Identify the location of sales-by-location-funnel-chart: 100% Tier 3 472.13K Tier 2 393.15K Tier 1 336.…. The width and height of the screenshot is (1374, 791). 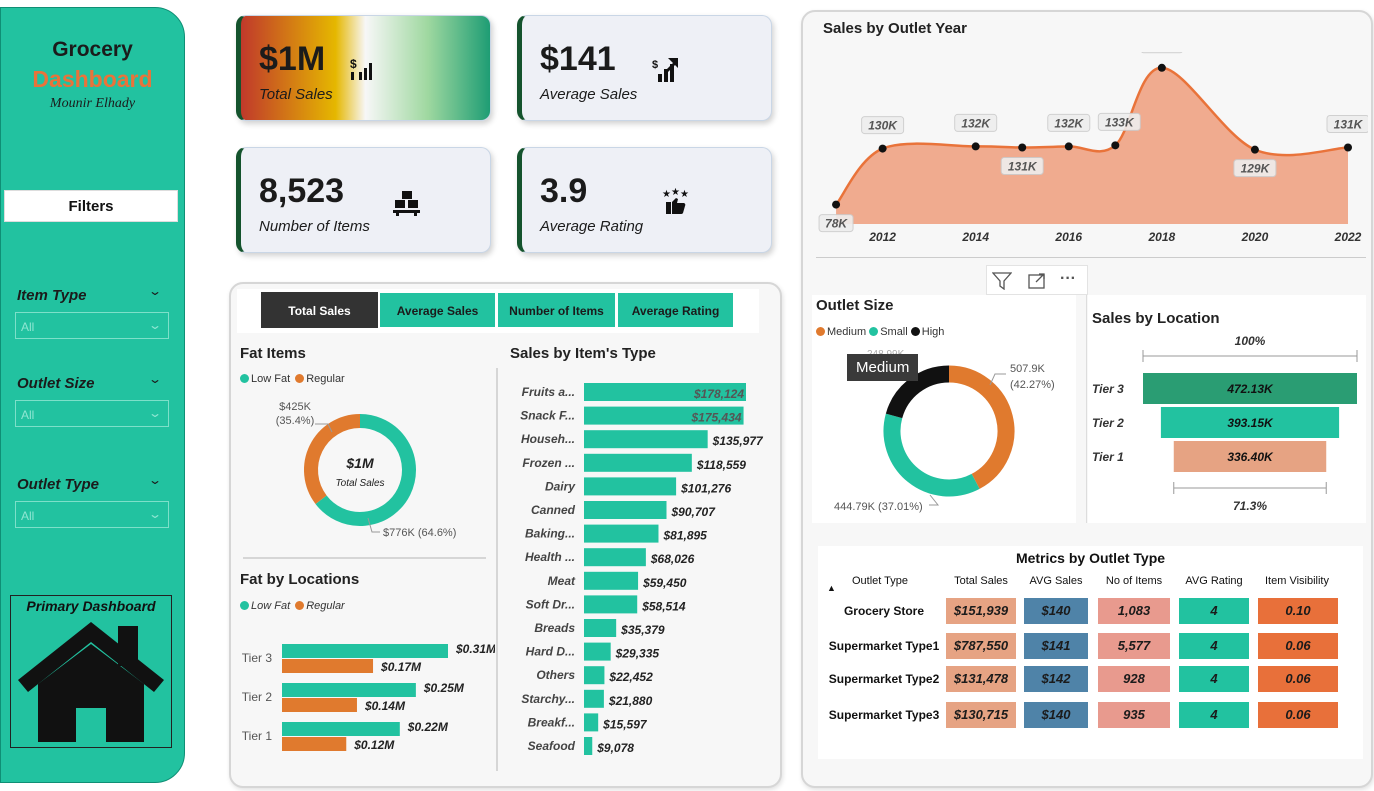
(1225, 423).